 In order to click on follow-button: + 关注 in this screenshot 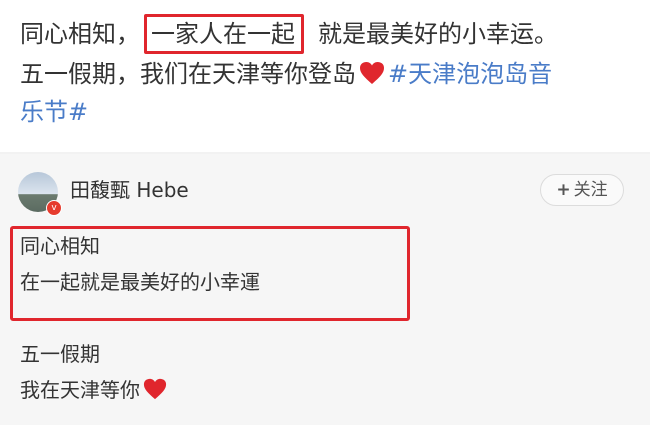, I will do `click(582, 190)`.